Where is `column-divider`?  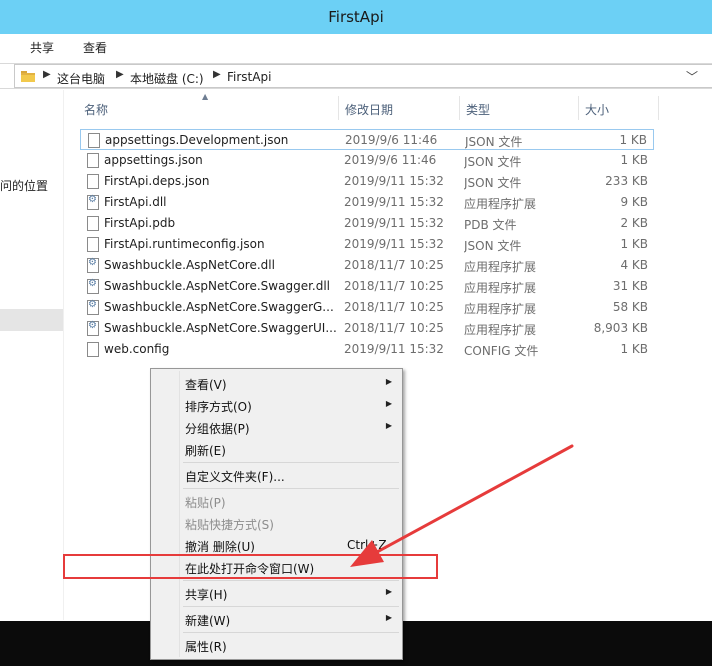 column-divider is located at coordinates (658, 108).